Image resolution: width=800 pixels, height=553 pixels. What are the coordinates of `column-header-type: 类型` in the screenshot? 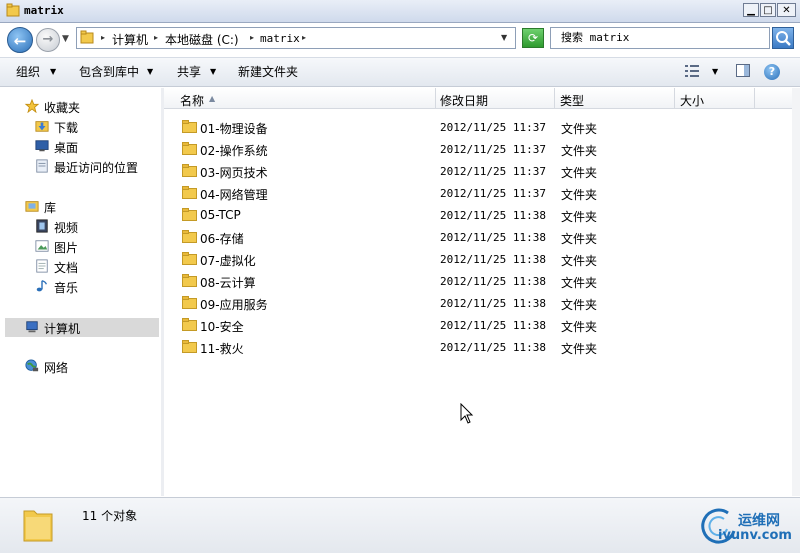 It's located at (572, 100).